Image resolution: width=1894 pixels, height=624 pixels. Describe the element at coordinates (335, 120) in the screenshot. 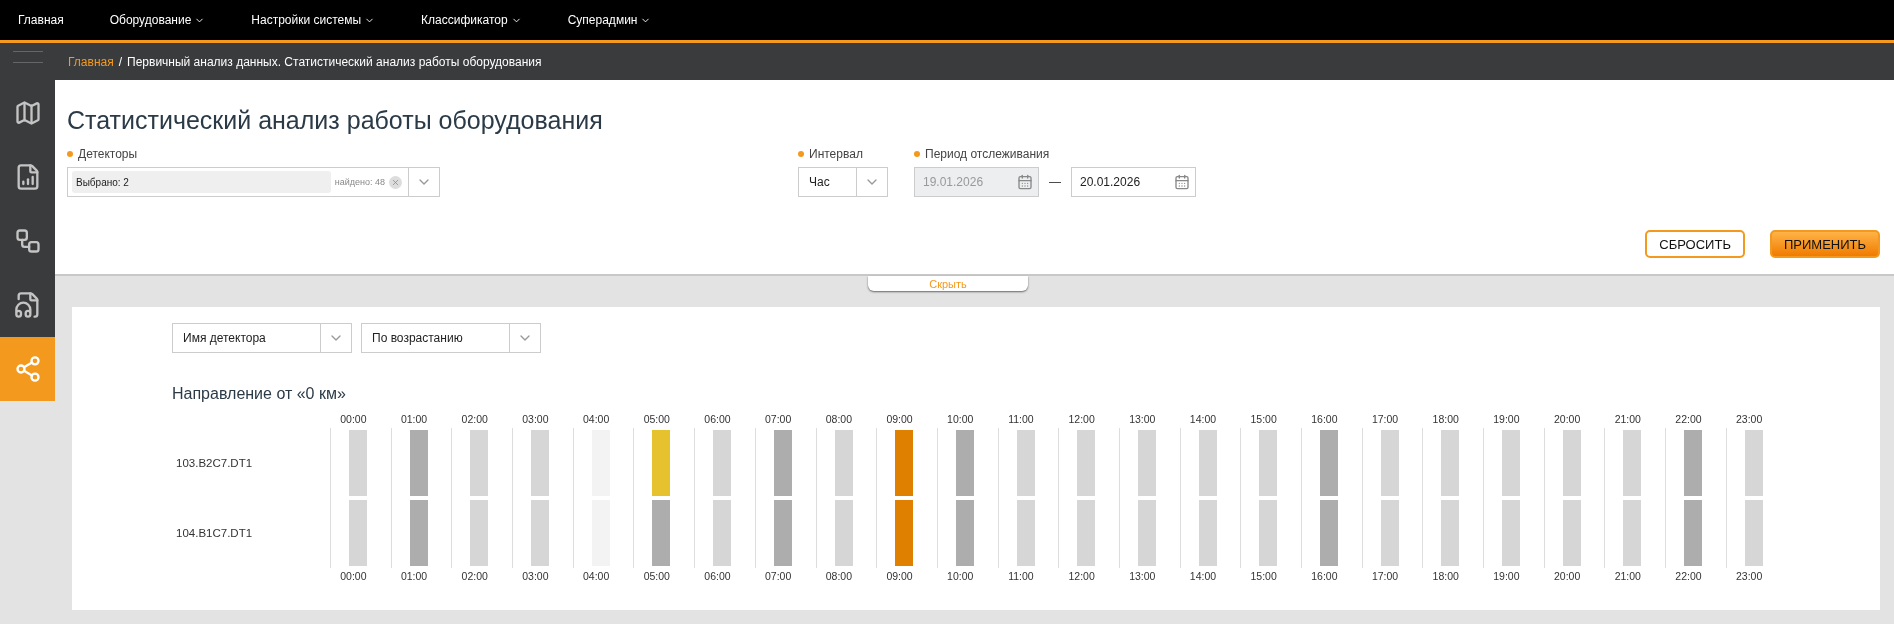

I see `page-title: Статистический анализ работы оборудования` at that location.